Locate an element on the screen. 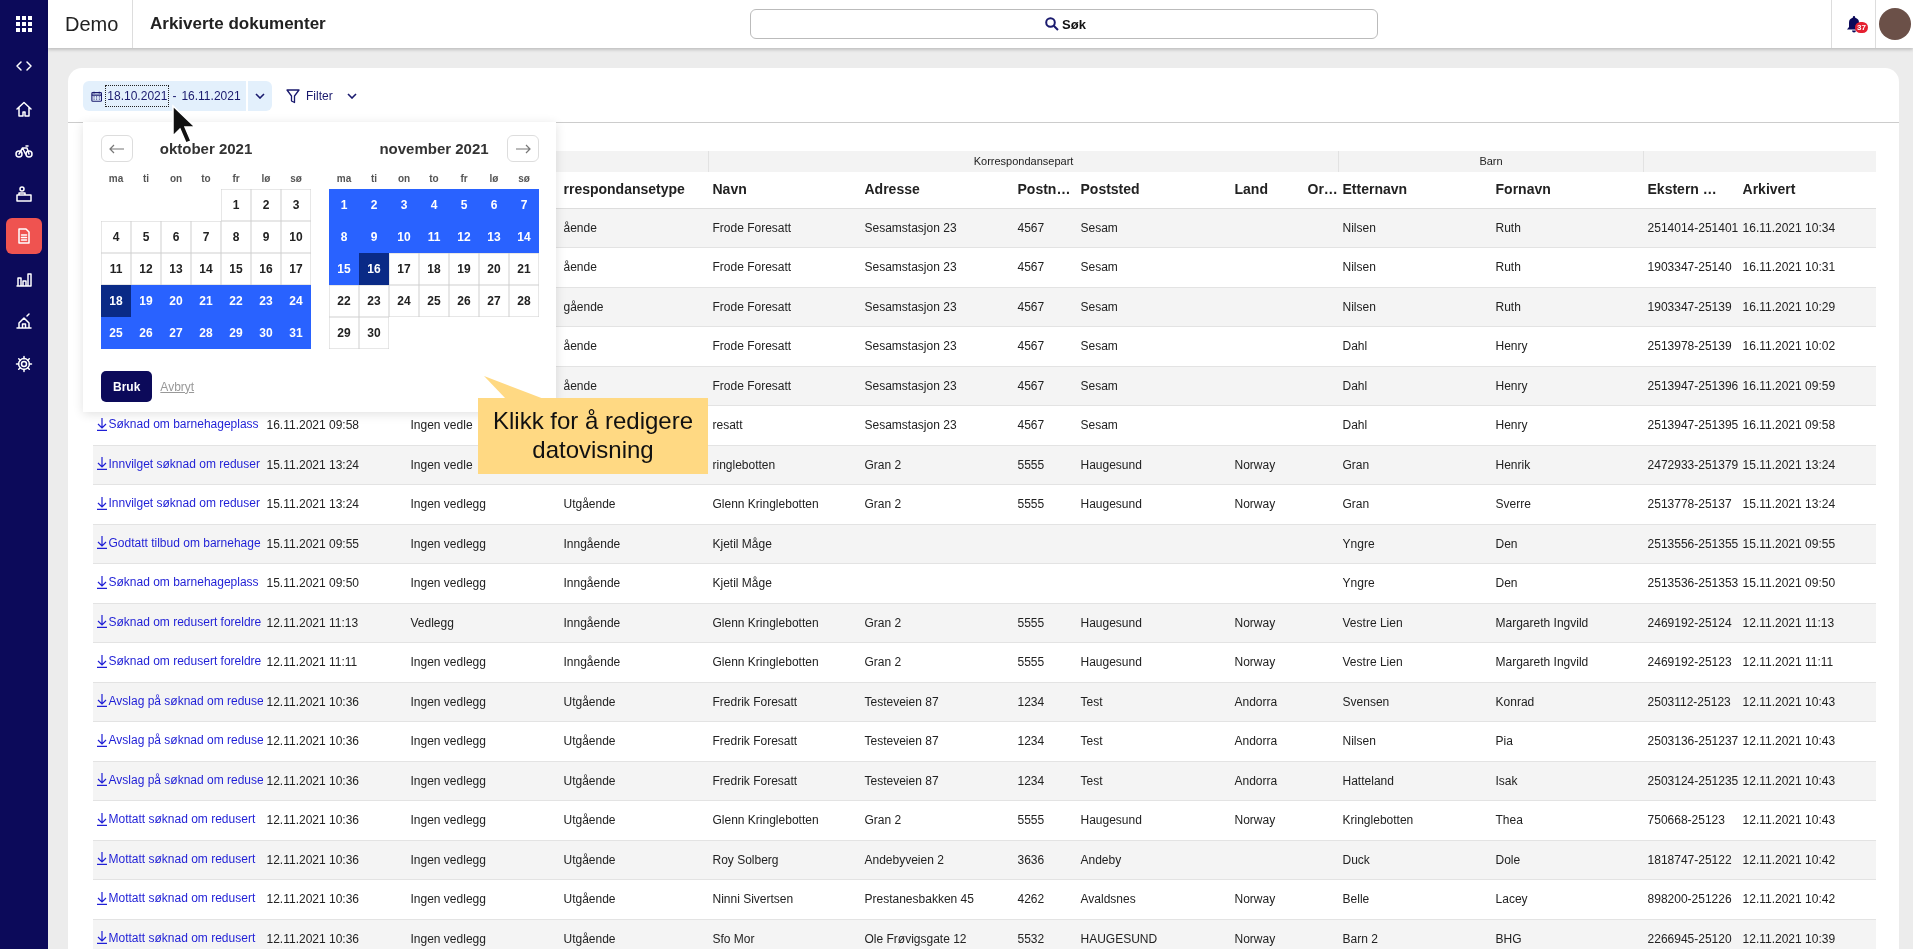  column-header: Navn is located at coordinates (729, 189).